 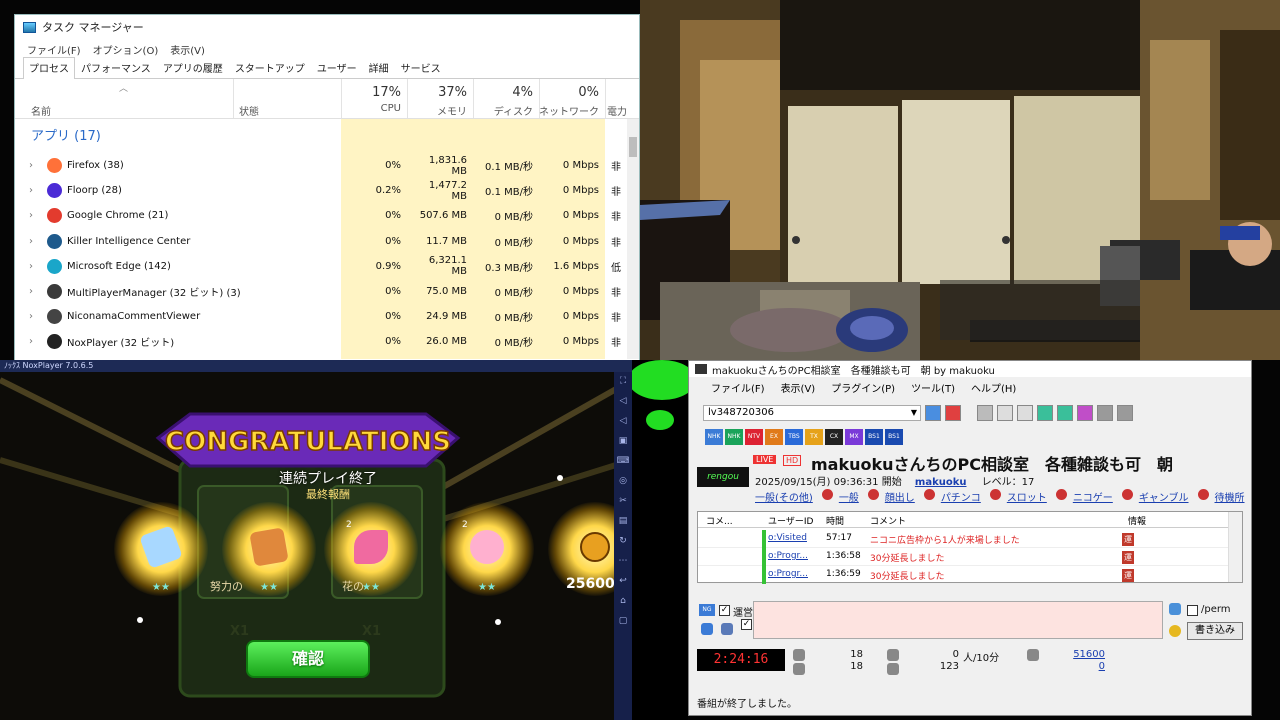 What do you see at coordinates (863, 387) in the screenshot?
I see `viewer-menu-plugin: プラグイン(P)` at bounding box center [863, 387].